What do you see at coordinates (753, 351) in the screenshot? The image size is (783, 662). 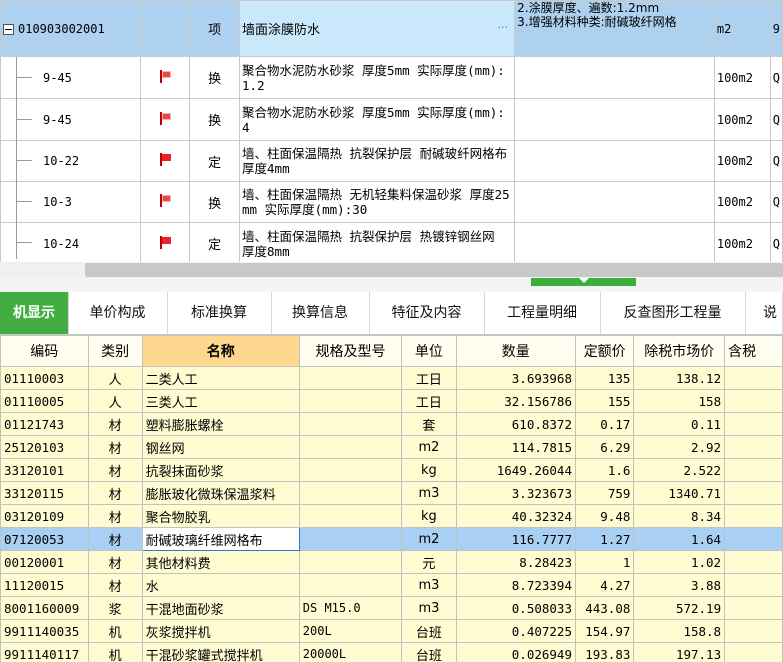 I see `col-header-tax: 含税` at bounding box center [753, 351].